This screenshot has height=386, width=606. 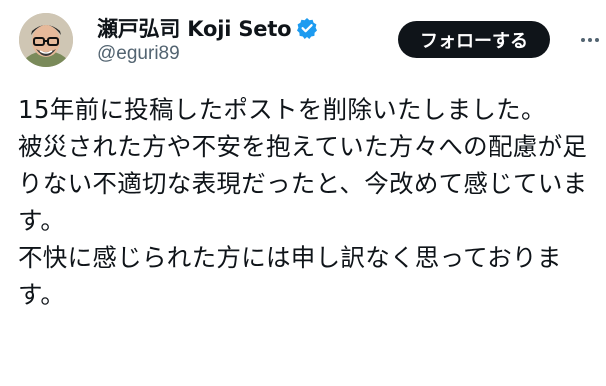 I want to click on author-info: 瀬戸弘司 Koji Seto @eguri89, so click(x=207, y=39).